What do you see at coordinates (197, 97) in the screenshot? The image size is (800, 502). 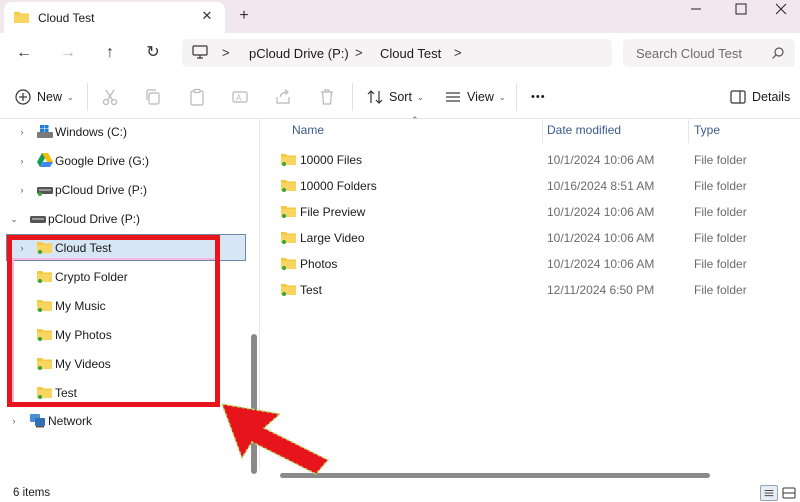 I see `paste-icon` at bounding box center [197, 97].